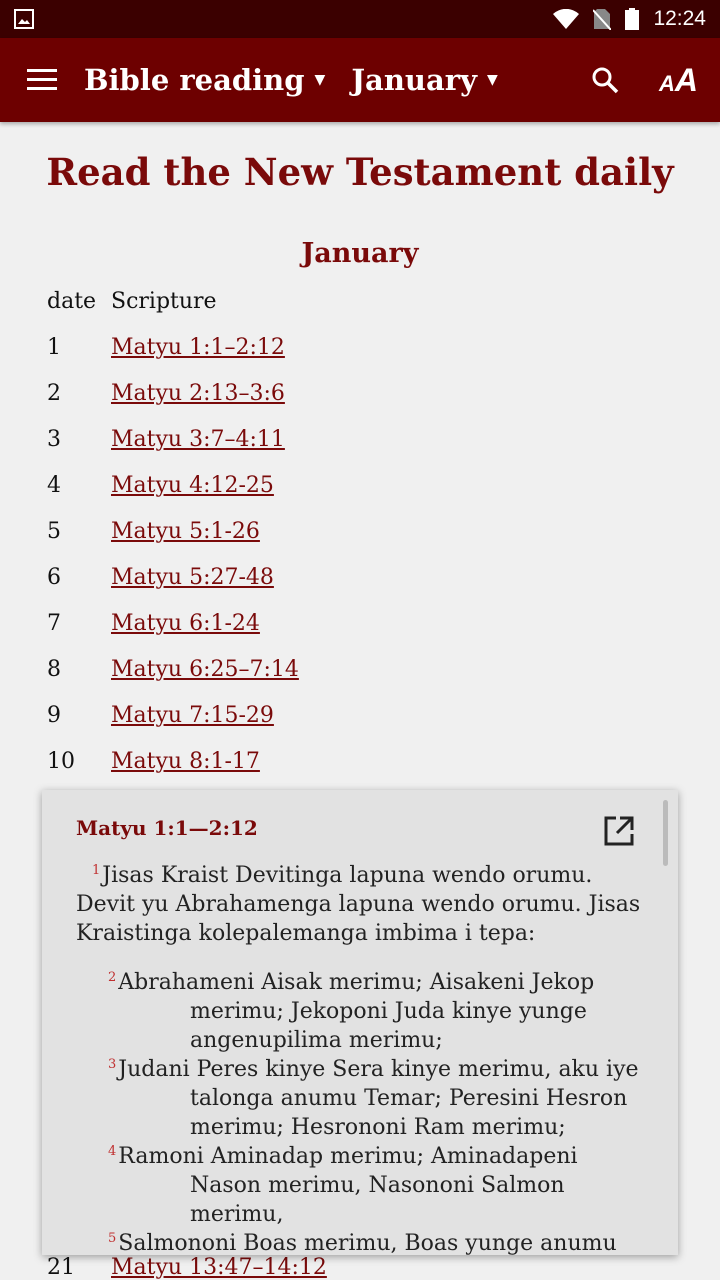  What do you see at coordinates (112, 1238) in the screenshot?
I see `verse-number: 5` at bounding box center [112, 1238].